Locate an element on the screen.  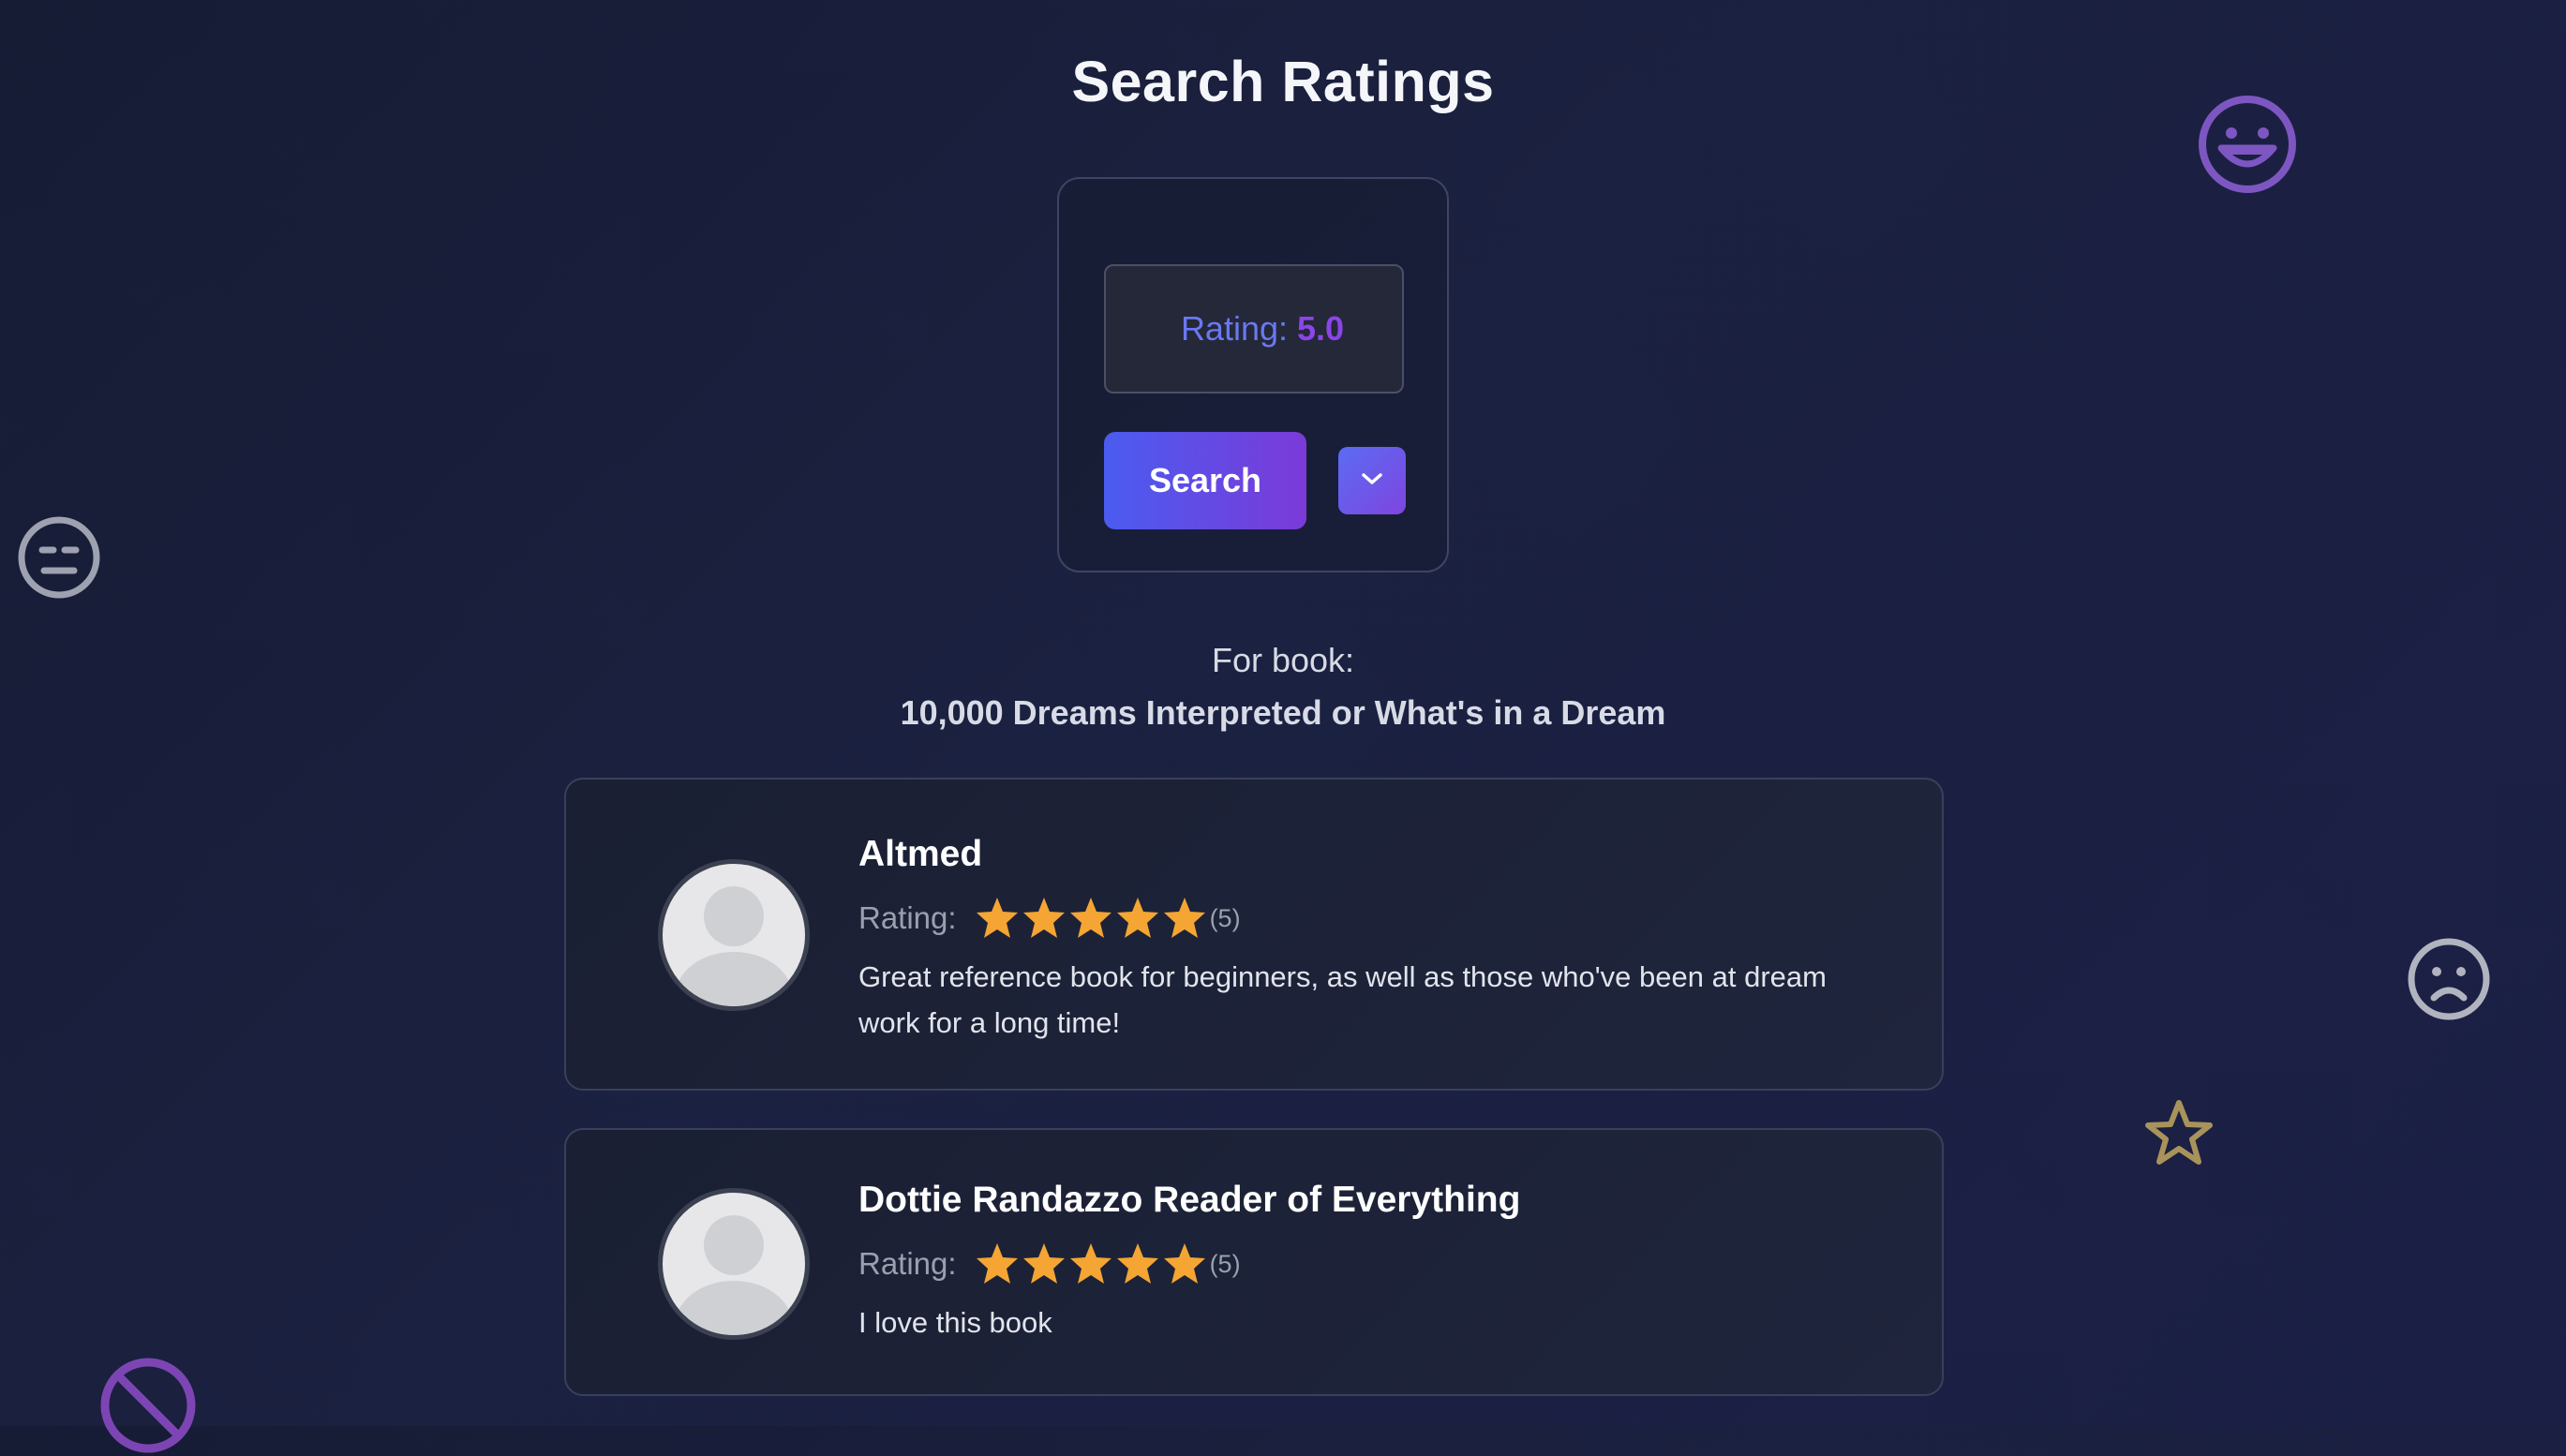
rating-selector-label: Rating: is located at coordinates (1234, 328).